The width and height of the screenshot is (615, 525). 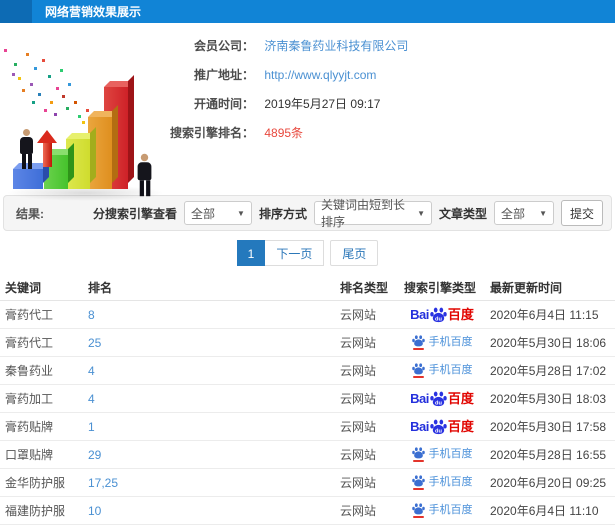 What do you see at coordinates (93, 12) in the screenshot?
I see `page-title: 网络营销效果展示` at bounding box center [93, 12].